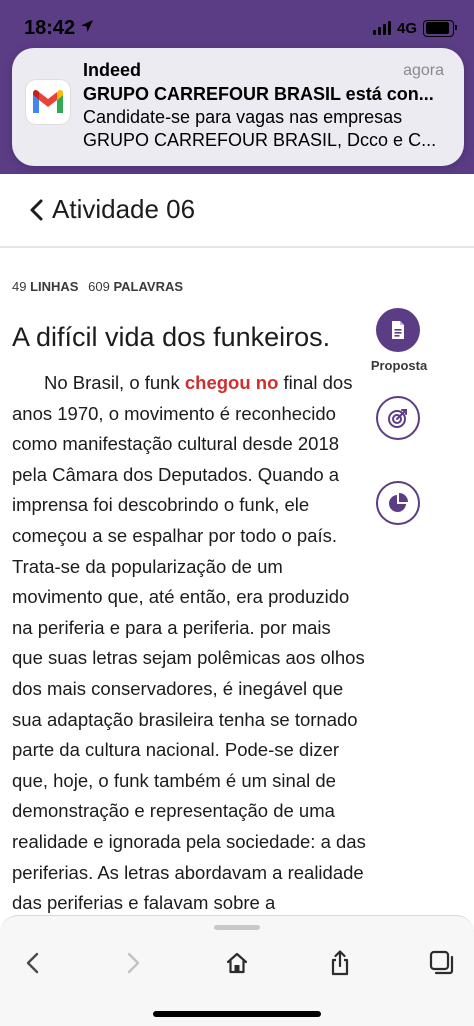 The height and width of the screenshot is (1026, 474). What do you see at coordinates (50, 28) in the screenshot?
I see `status-time: 18:42` at bounding box center [50, 28].